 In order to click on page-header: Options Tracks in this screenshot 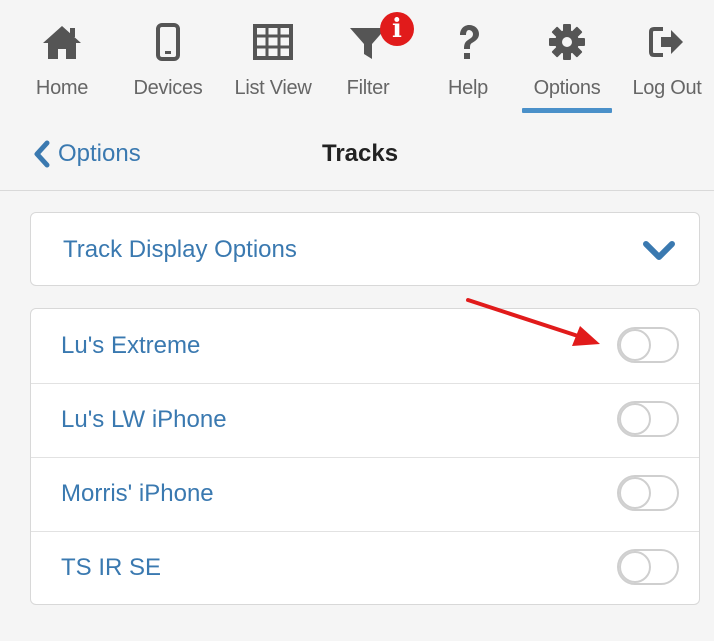, I will do `click(357, 155)`.